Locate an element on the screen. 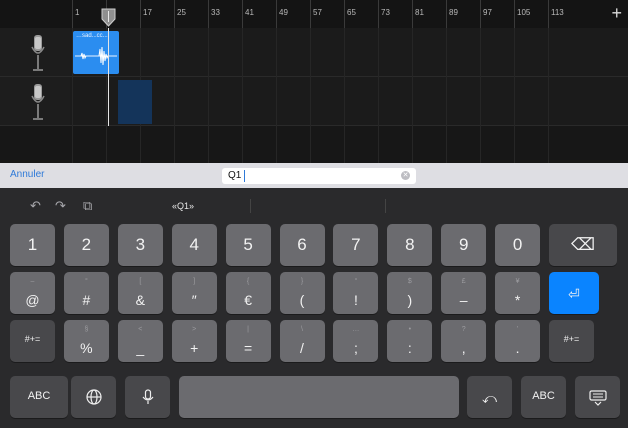 Image resolution: width=628 pixels, height=428 pixels. key-char: $) is located at coordinates (410, 293).